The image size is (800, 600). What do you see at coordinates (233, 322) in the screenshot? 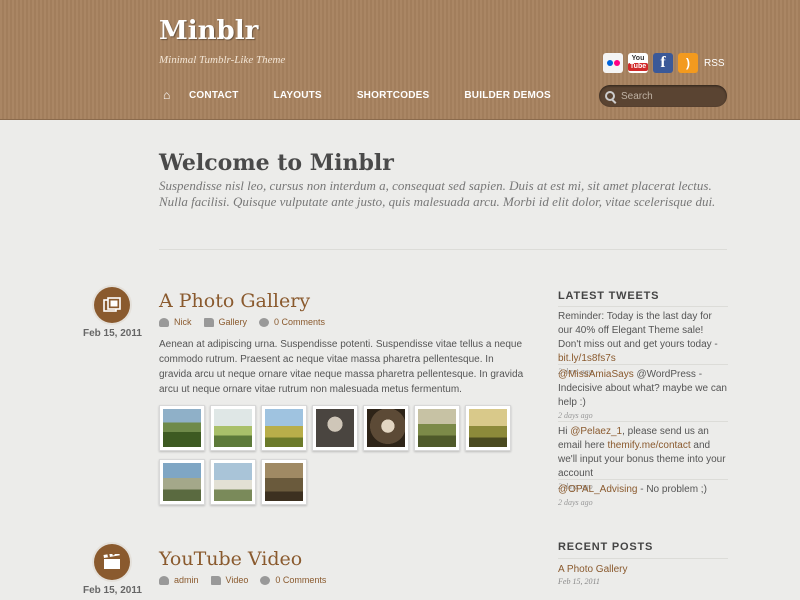
I see `post-category: Gallery` at bounding box center [233, 322].